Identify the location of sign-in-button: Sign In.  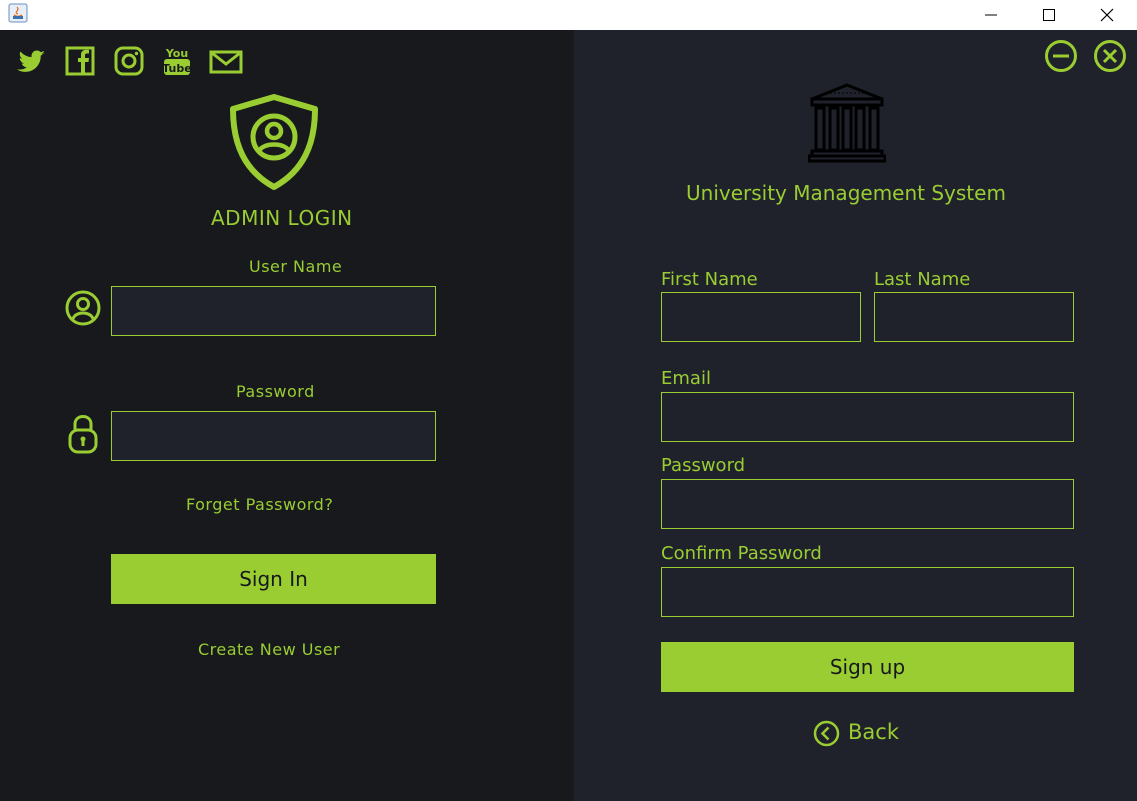
(273, 579).